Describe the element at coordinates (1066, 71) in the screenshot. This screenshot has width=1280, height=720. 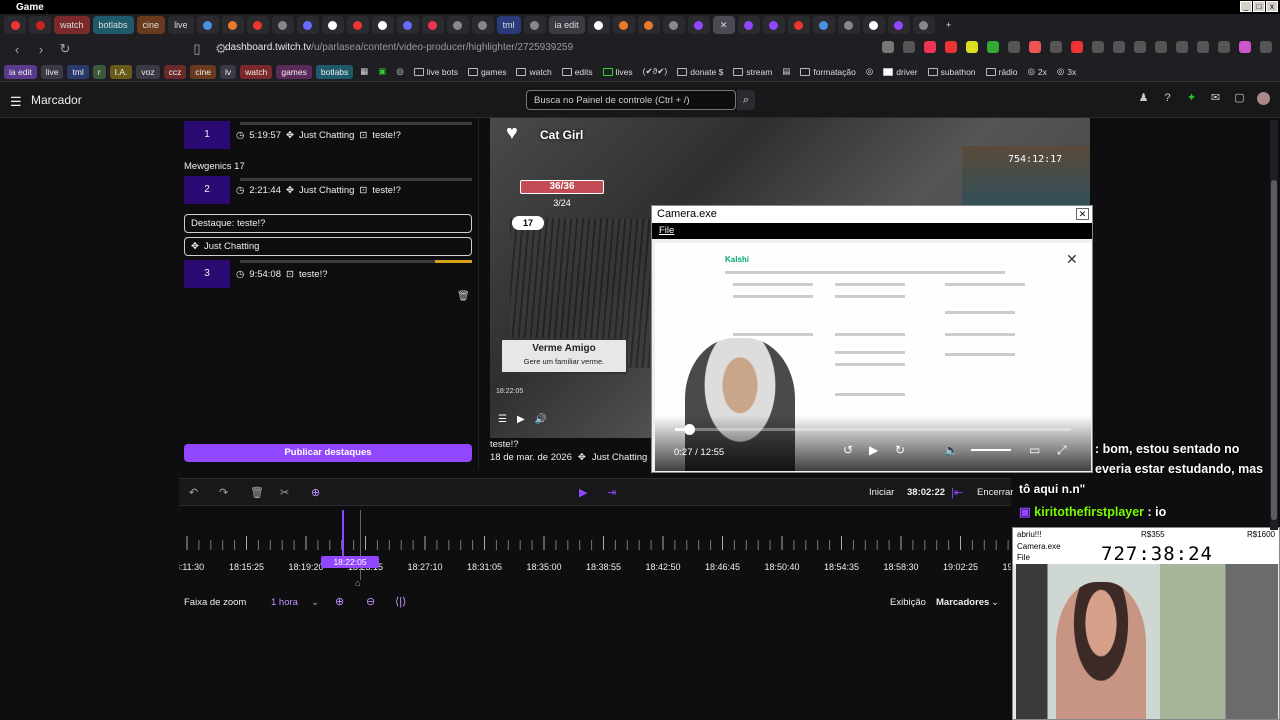
I see `bookmark-item: ◎ 3x` at that location.